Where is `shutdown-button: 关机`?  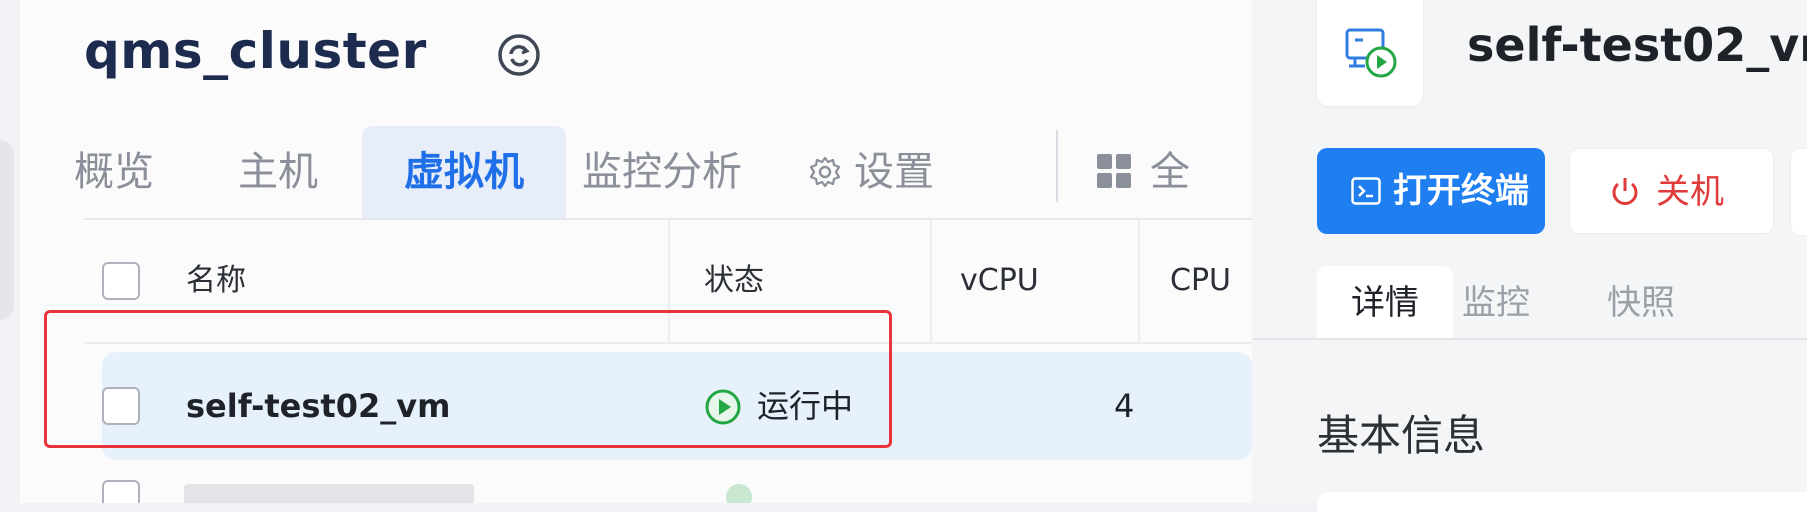 shutdown-button: 关机 is located at coordinates (1671, 191).